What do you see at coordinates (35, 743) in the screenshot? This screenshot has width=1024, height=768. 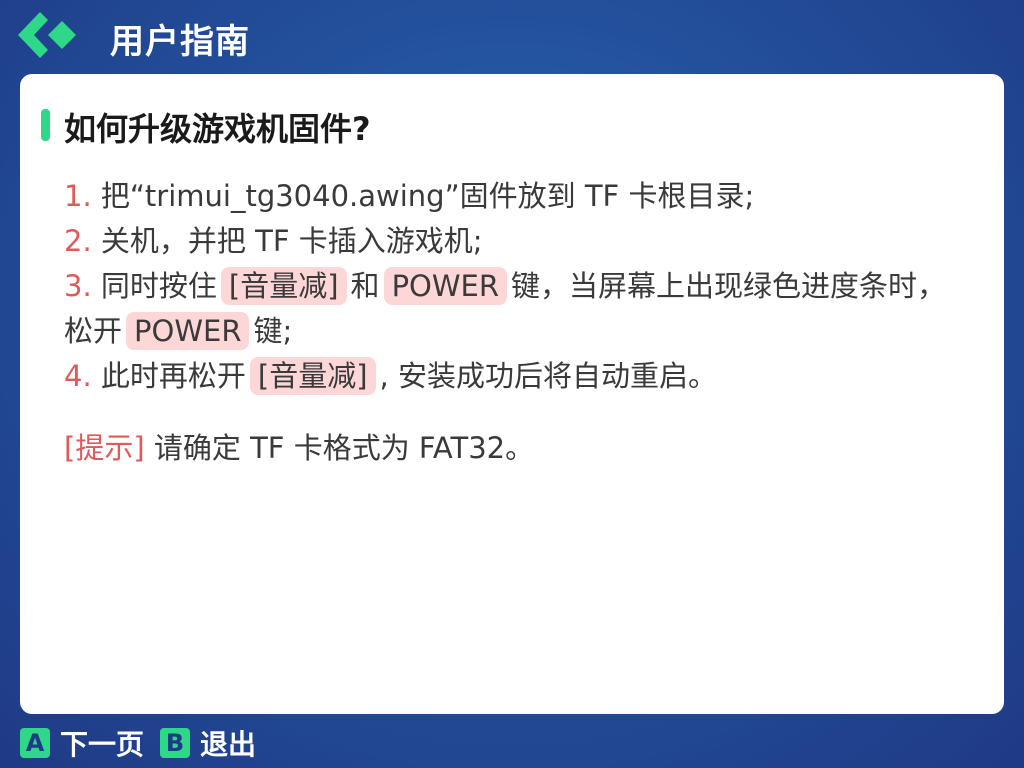 I see `a-button-icon: A` at bounding box center [35, 743].